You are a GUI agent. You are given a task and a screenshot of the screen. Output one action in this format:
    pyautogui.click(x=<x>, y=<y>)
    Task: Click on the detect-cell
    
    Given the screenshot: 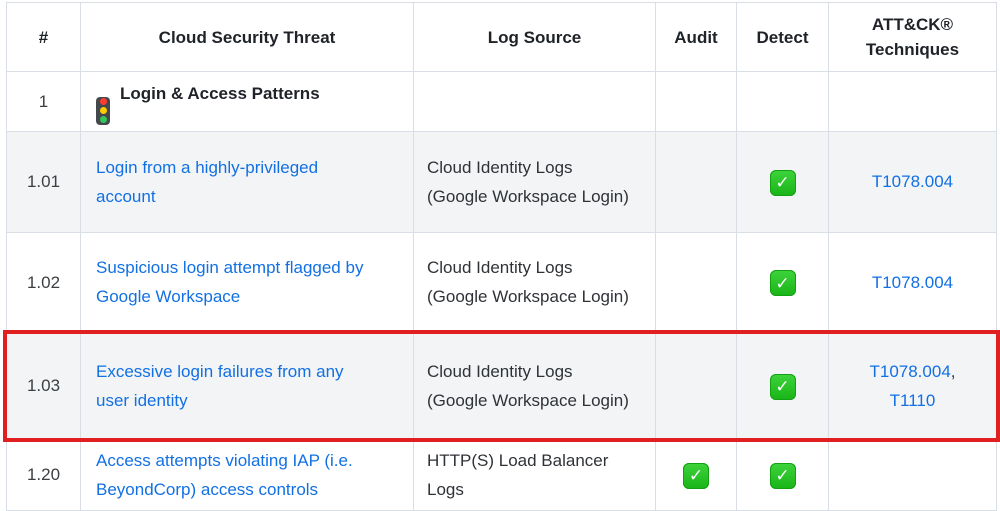 What is the action you would take?
    pyautogui.click(x=782, y=101)
    